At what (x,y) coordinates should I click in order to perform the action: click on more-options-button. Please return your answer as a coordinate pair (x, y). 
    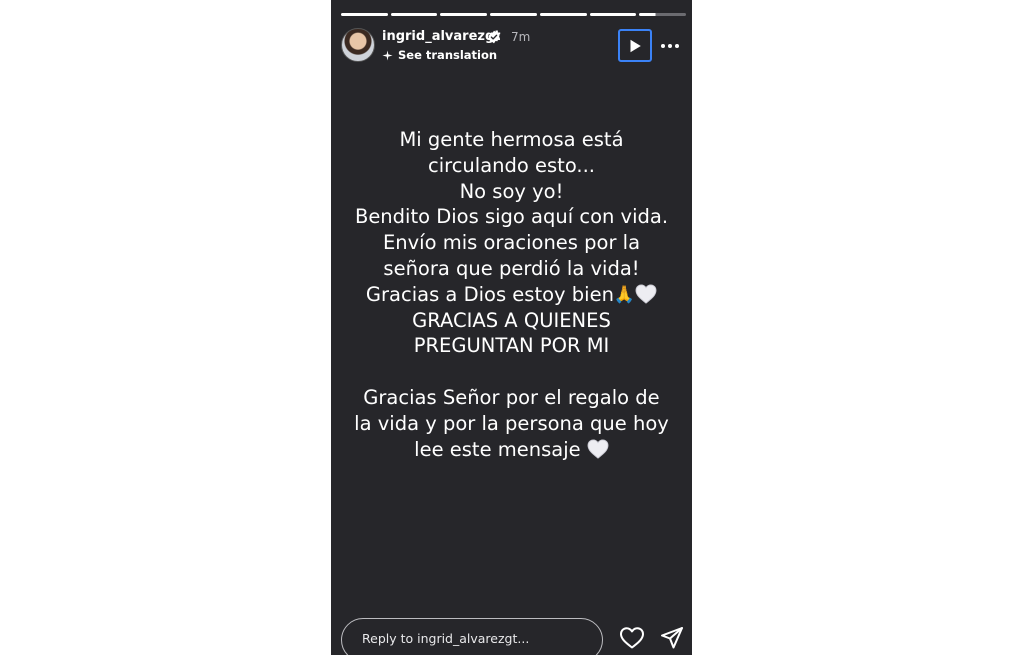
    Looking at the image, I should click on (673, 46).